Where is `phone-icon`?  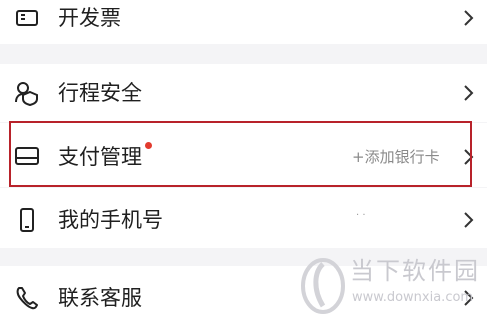
phone-icon is located at coordinates (27, 220).